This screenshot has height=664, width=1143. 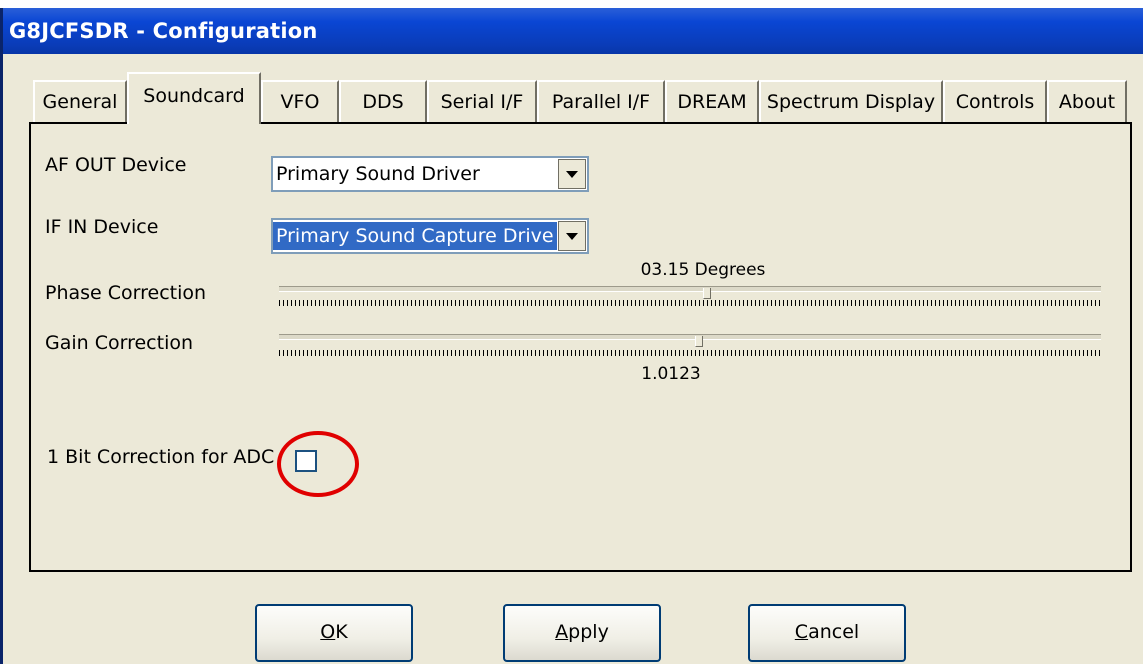 I want to click on tab-serial-if: Serial I/F, so click(x=482, y=101).